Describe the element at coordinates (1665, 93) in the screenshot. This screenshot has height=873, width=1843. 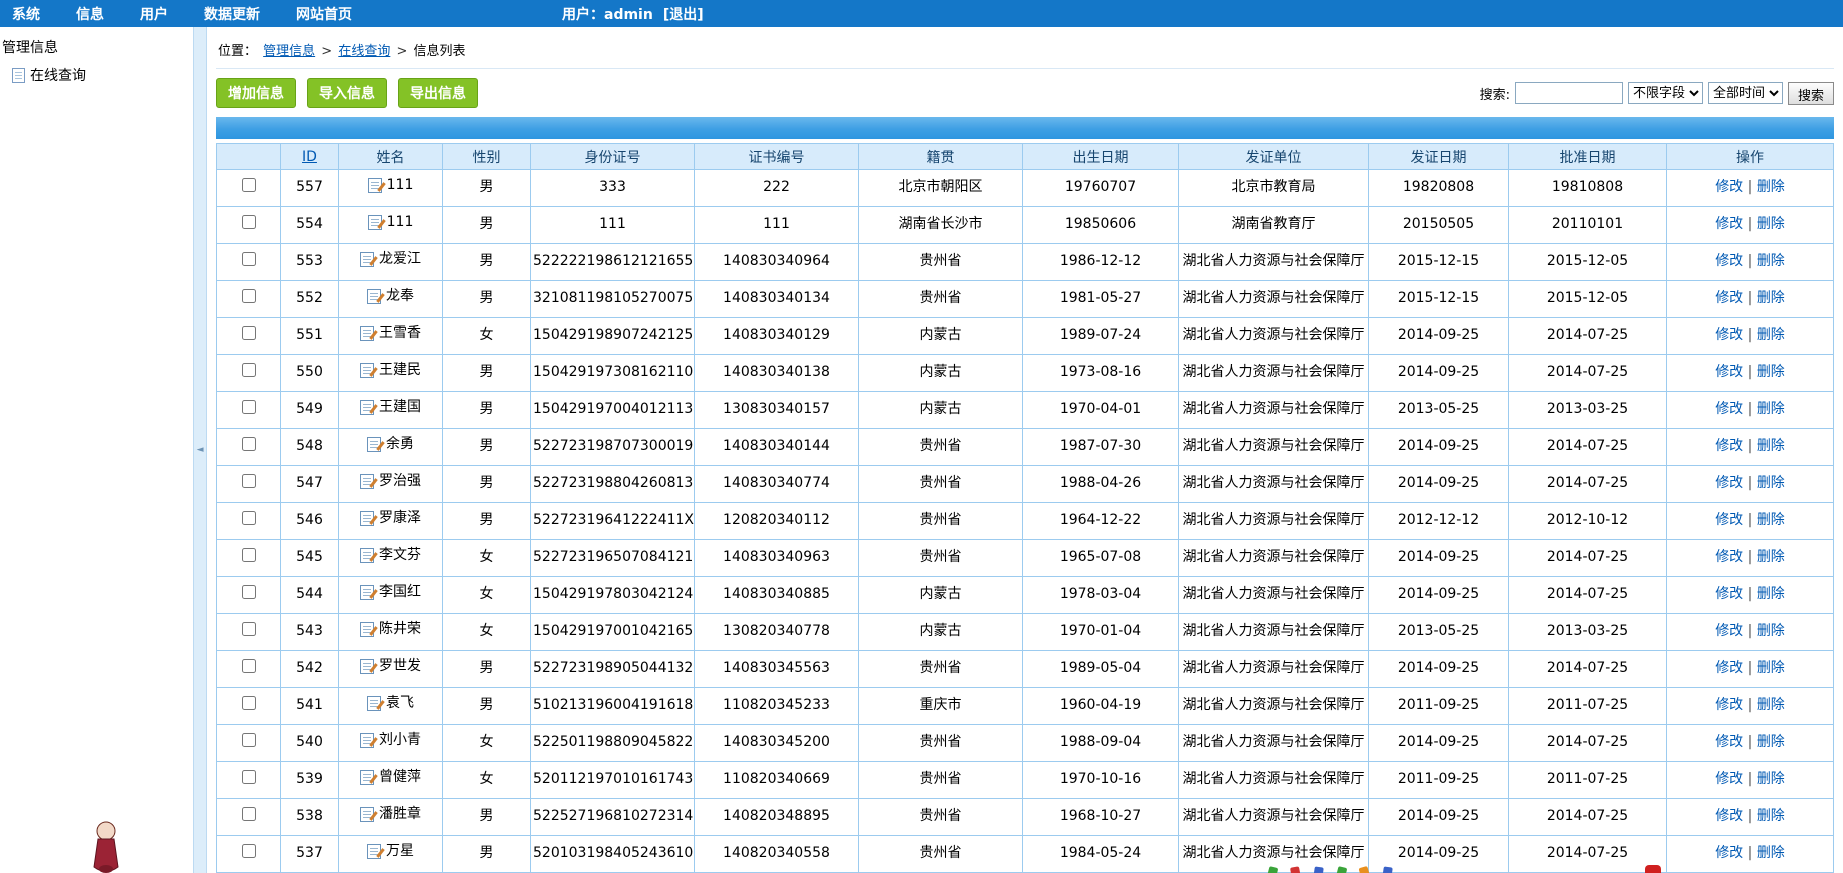
I see `field-select: 不限字段` at that location.